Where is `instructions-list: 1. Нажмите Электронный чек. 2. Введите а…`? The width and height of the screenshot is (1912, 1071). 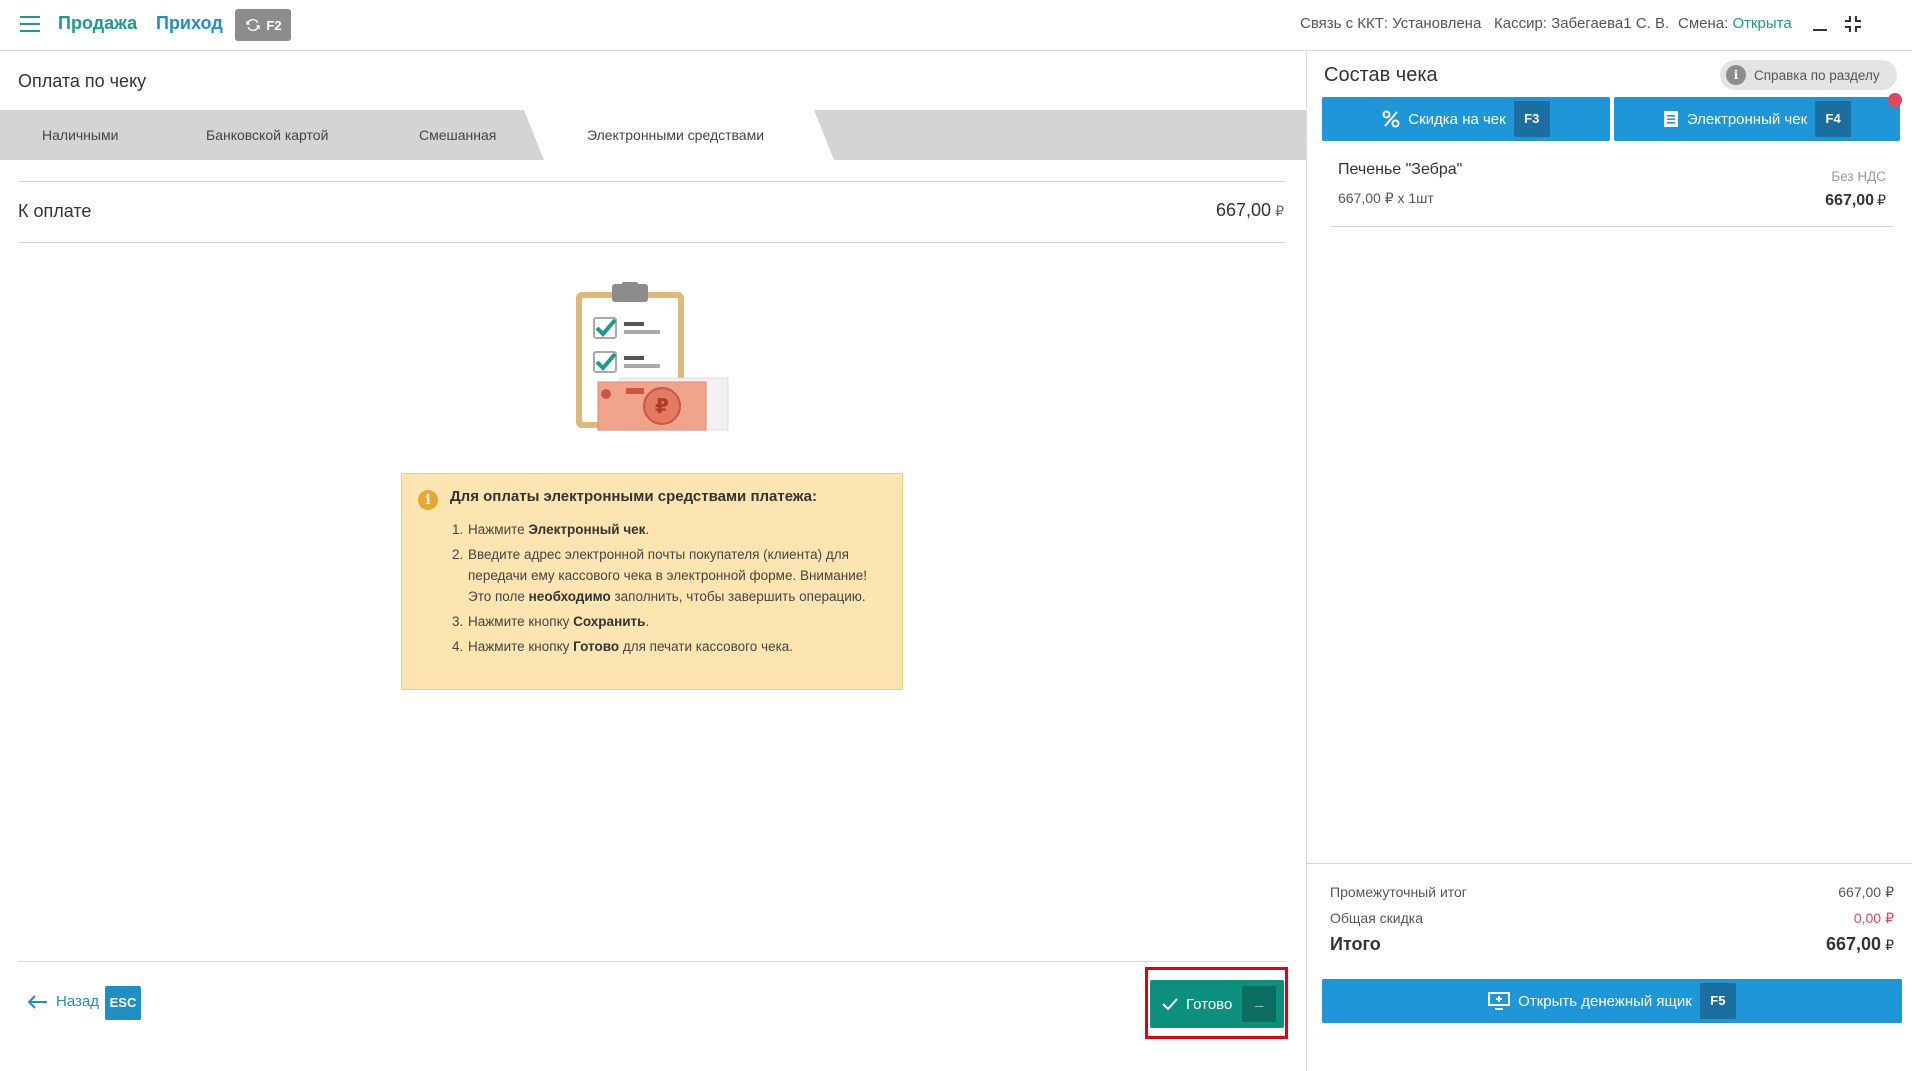 instructions-list: 1. Нажмите Электронный чек. 2. Введите а… is located at coordinates (668, 588).